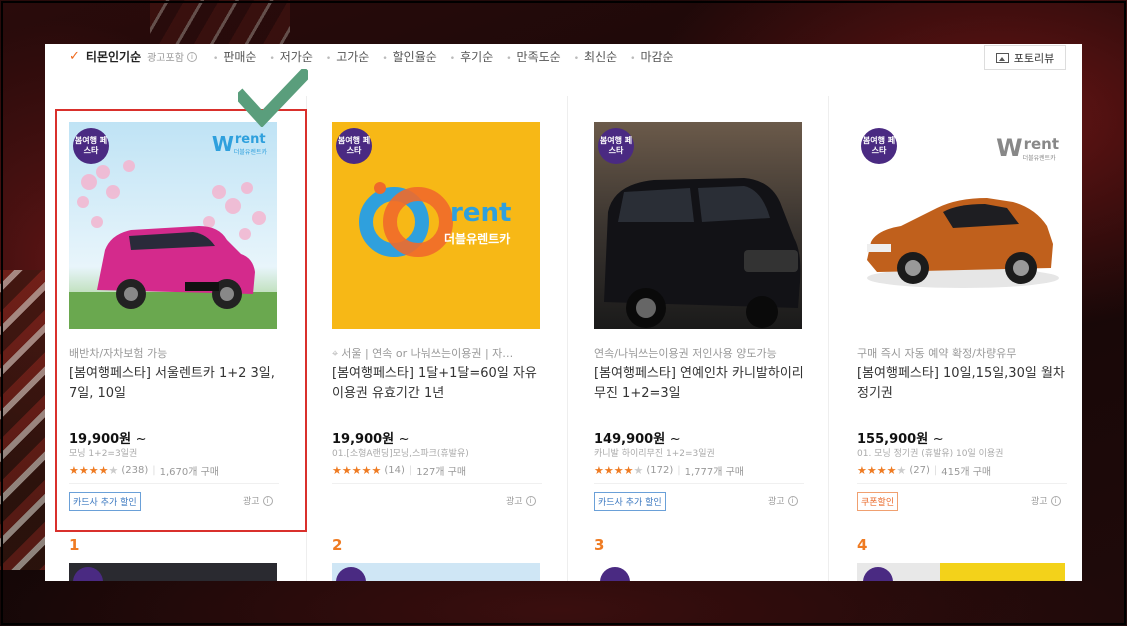 The image size is (1127, 626). I want to click on product-rating: ★★★★★ (172) | 1,777개 구매, so click(669, 470).